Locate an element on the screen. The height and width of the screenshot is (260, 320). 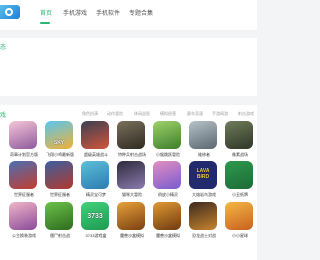
game-tile: 僵尸射击战 is located at coordinates (60, 221).